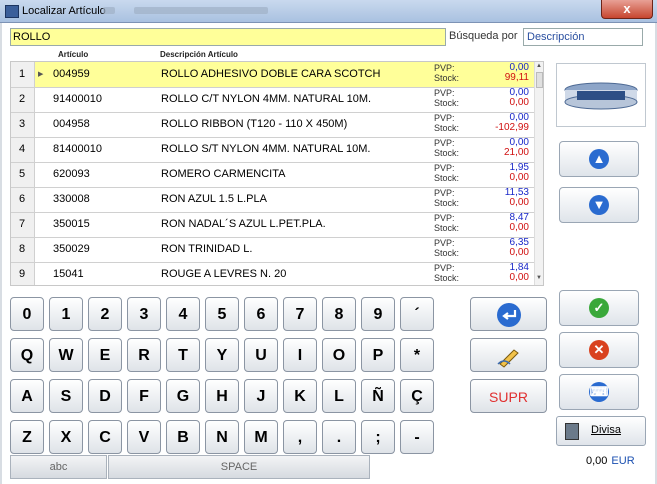 This screenshot has height=484, width=657. Describe the element at coordinates (505, 123) in the screenshot. I see `row-values: 0,00 -102,99` at that location.